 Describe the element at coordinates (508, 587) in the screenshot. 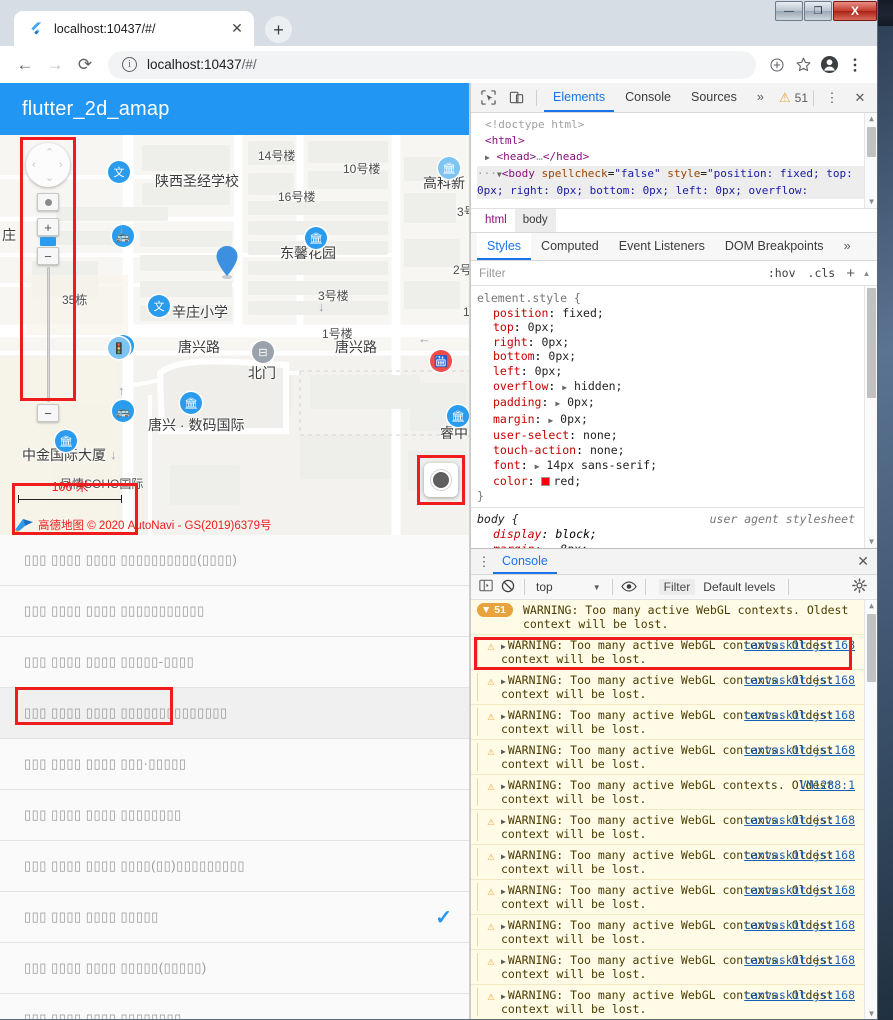

I see `clear-console-icon` at that location.